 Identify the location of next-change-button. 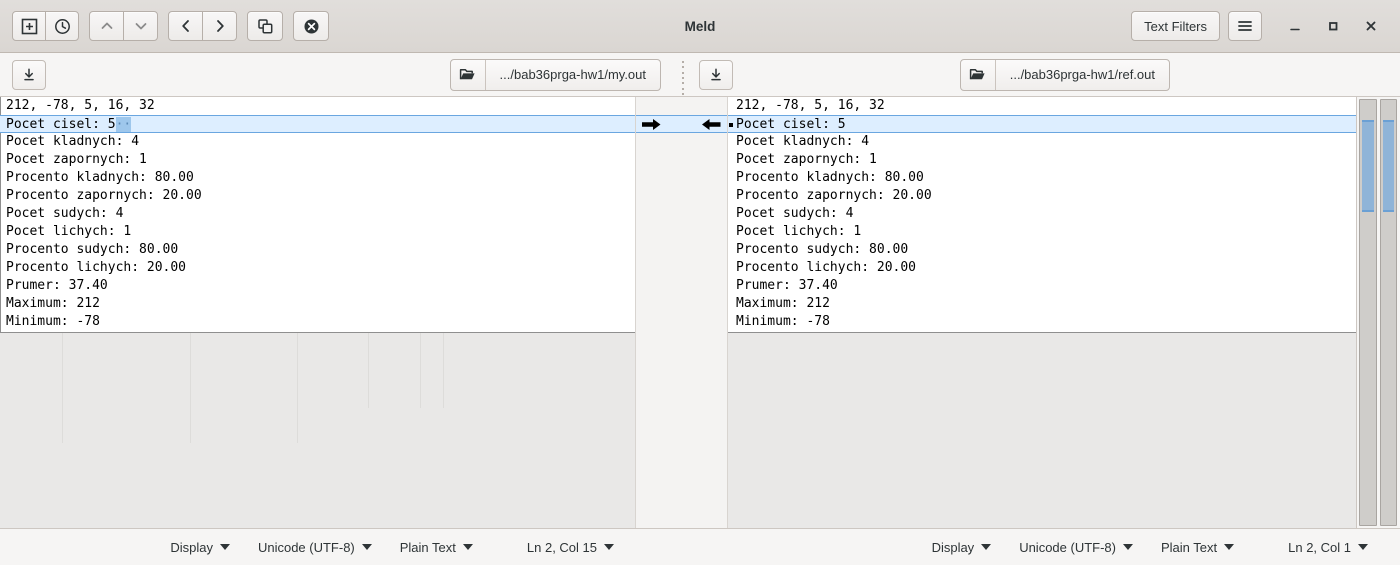
(140, 26).